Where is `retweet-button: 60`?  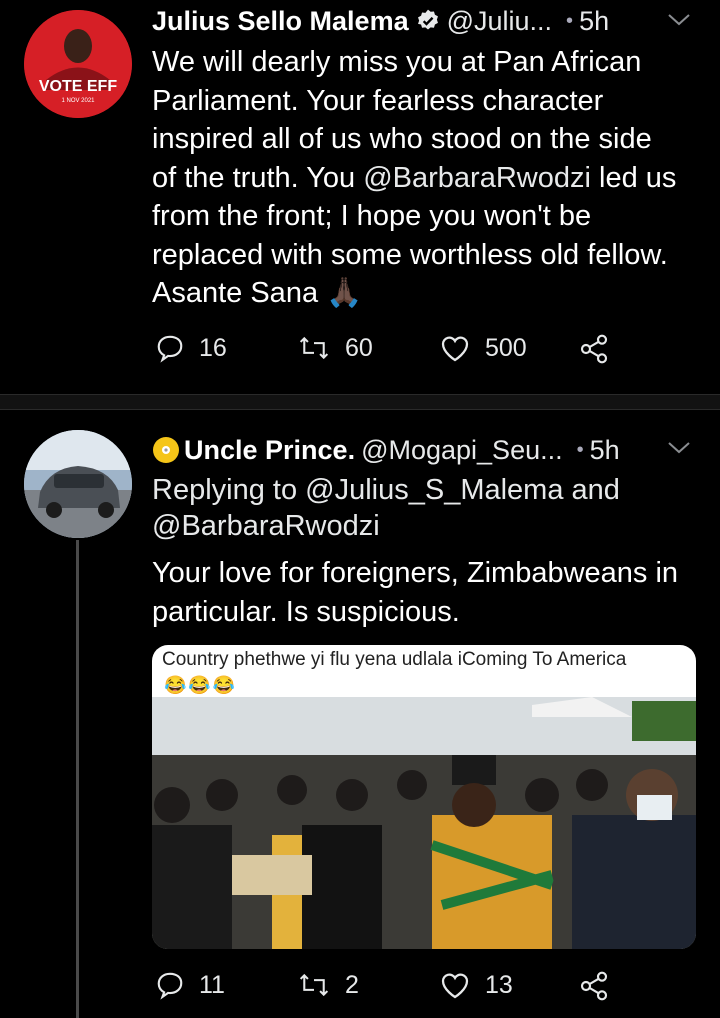 retweet-button: 60 is located at coordinates (335, 348).